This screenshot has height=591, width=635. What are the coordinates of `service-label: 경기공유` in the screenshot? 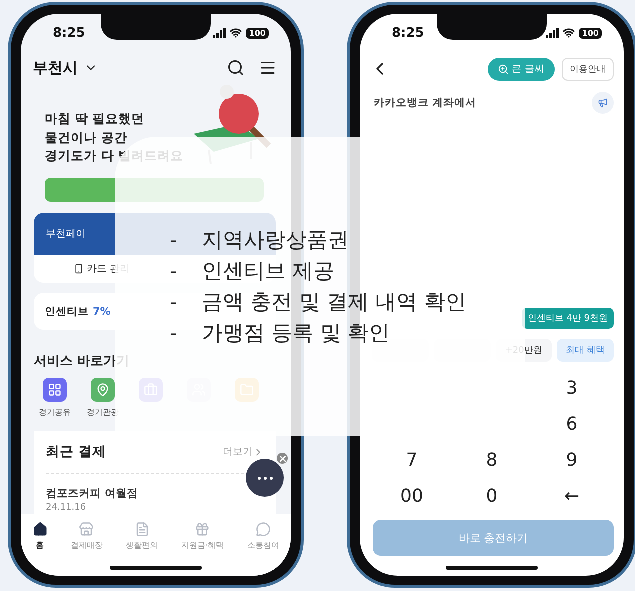 It's located at (55, 412).